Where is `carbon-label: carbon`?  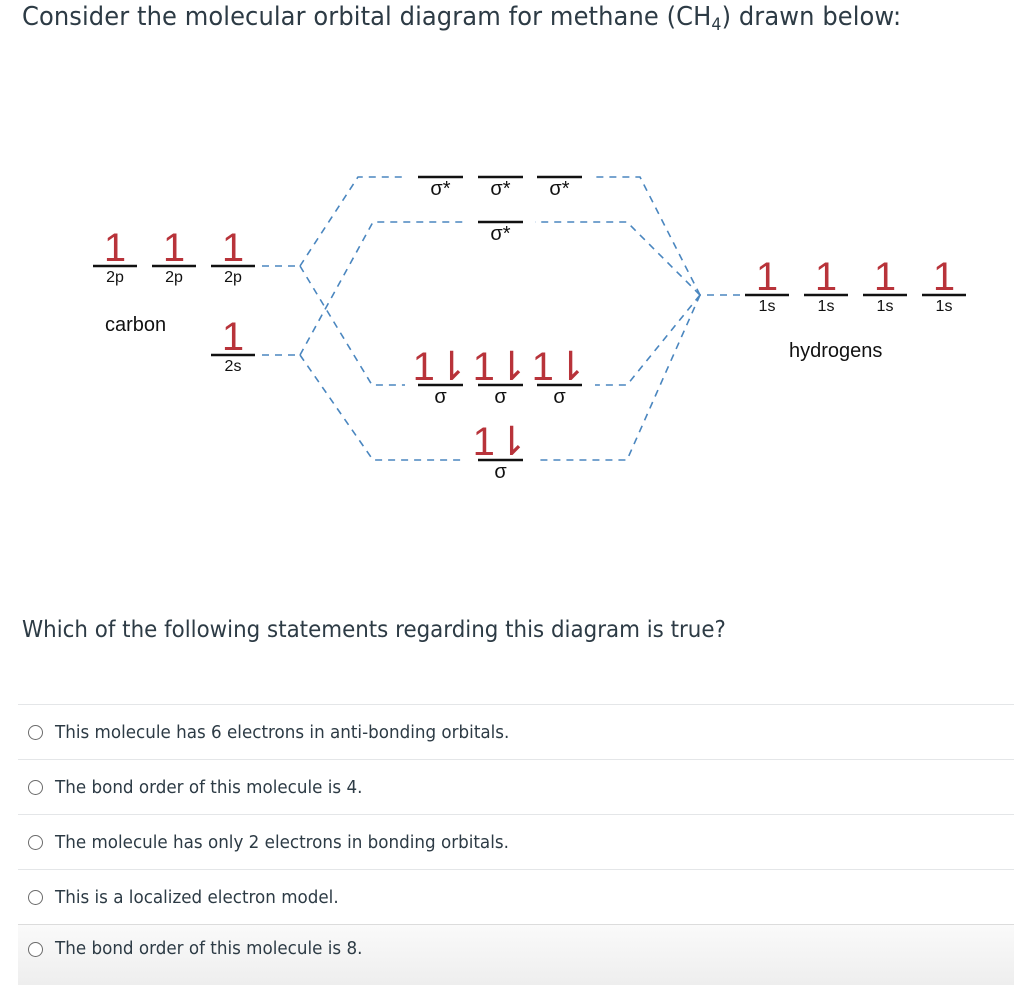
carbon-label: carbon is located at coordinates (135, 325).